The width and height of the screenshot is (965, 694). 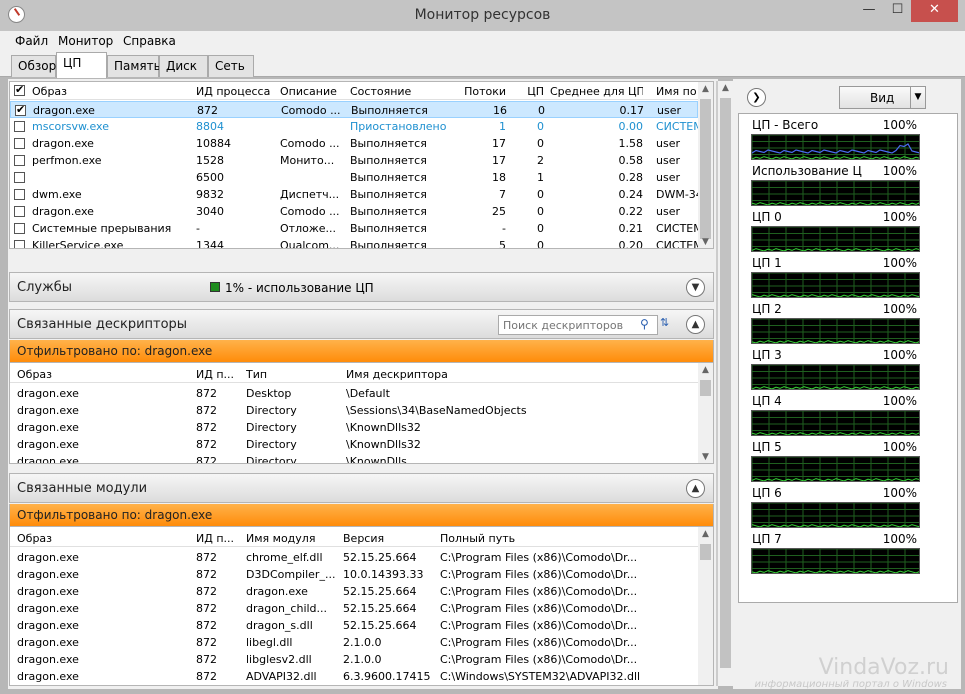 What do you see at coordinates (496, 374) in the screenshot?
I see `col-handle-name: Имя дескриптора` at bounding box center [496, 374].